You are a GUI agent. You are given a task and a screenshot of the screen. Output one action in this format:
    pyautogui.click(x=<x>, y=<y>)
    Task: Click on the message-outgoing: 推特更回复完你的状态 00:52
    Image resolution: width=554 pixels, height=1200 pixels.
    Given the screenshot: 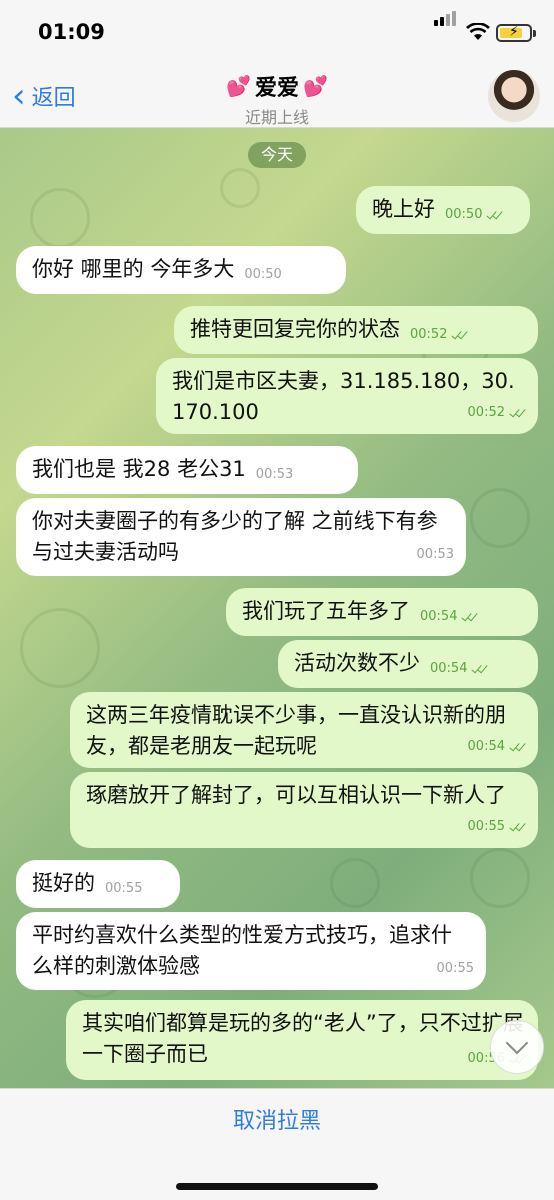 What is the action you would take?
    pyautogui.click(x=356, y=330)
    